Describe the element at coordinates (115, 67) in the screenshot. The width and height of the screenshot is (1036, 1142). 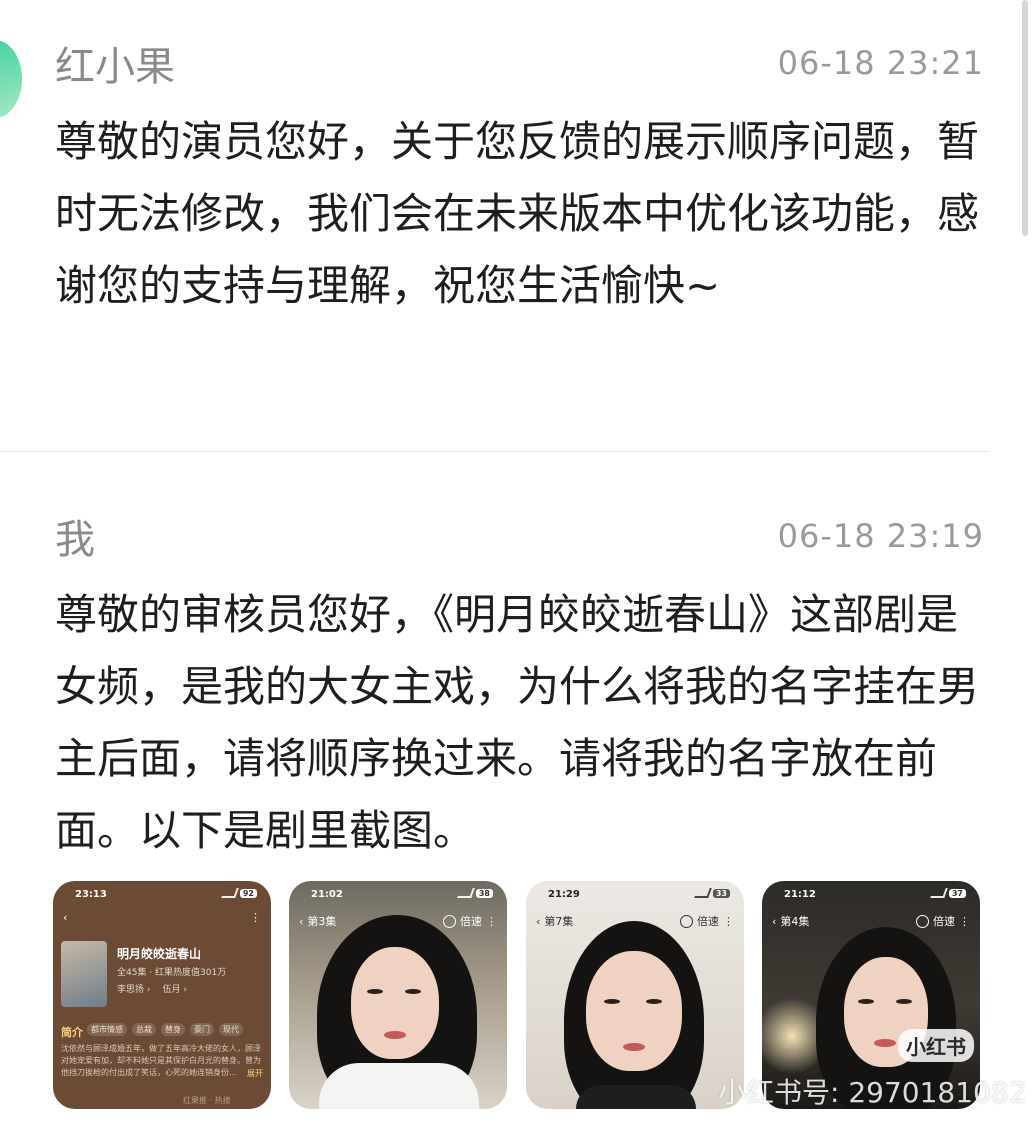
I see `sender-name: 红小果` at that location.